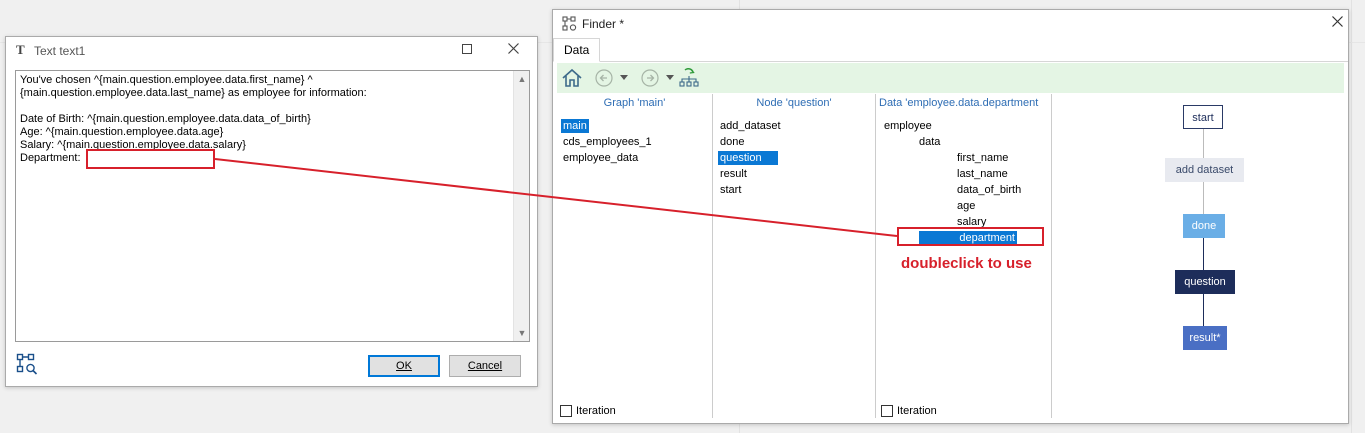 The image size is (1365, 433). Describe the element at coordinates (570, 26) in the screenshot. I see `finder-app-icon` at that location.